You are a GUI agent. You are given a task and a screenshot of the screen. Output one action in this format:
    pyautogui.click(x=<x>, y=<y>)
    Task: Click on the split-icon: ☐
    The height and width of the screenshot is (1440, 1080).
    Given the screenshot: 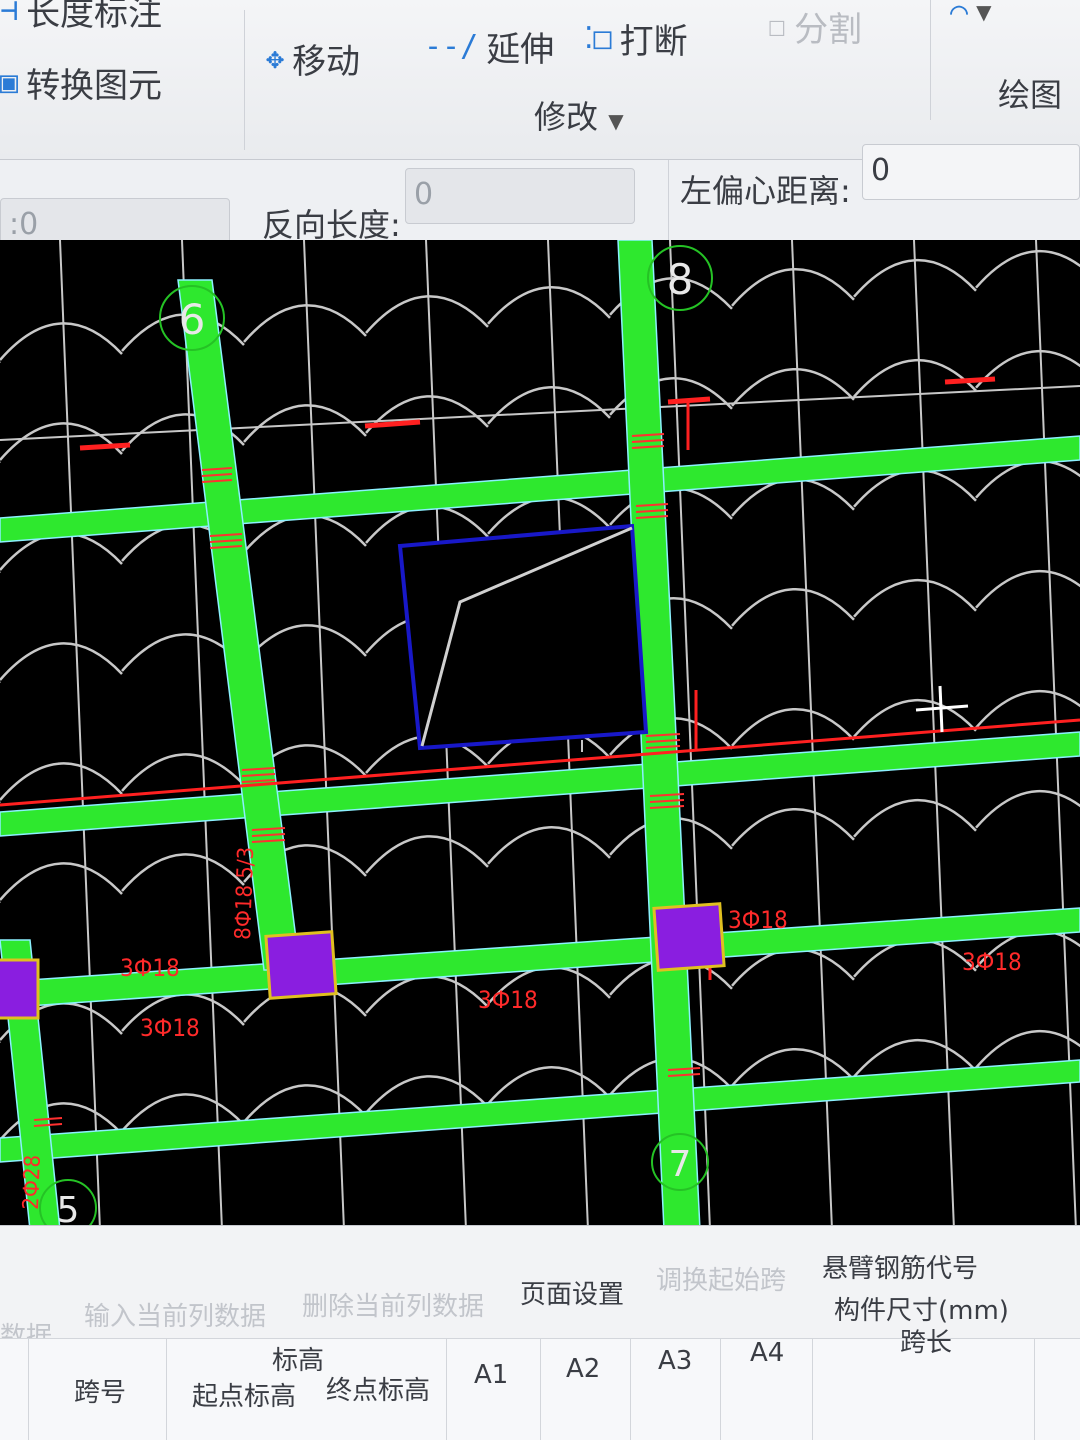 What is the action you would take?
    pyautogui.click(x=777, y=26)
    